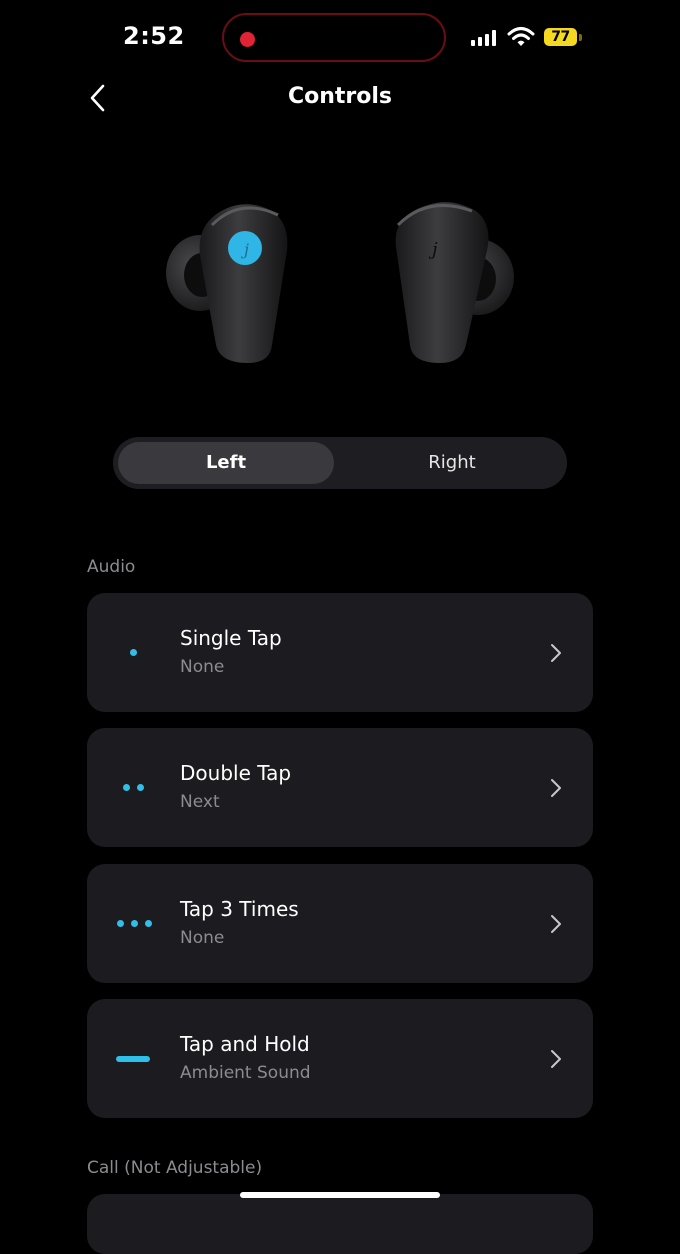 This screenshot has width=680, height=1254. I want to click on dynamic-island, so click(334, 37).